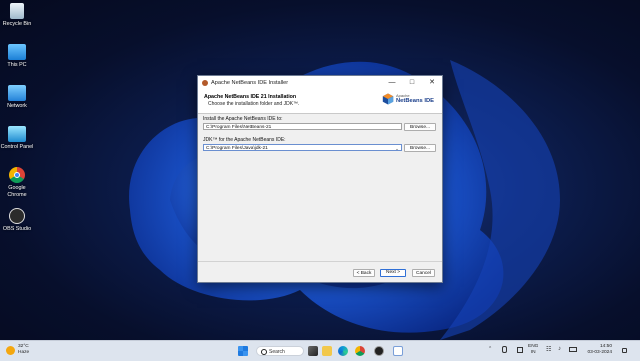 Image resolution: width=640 pixels, height=361 pixels. I want to click on header-subtitle: Choose the installation folder and JDK™., so click(254, 104).